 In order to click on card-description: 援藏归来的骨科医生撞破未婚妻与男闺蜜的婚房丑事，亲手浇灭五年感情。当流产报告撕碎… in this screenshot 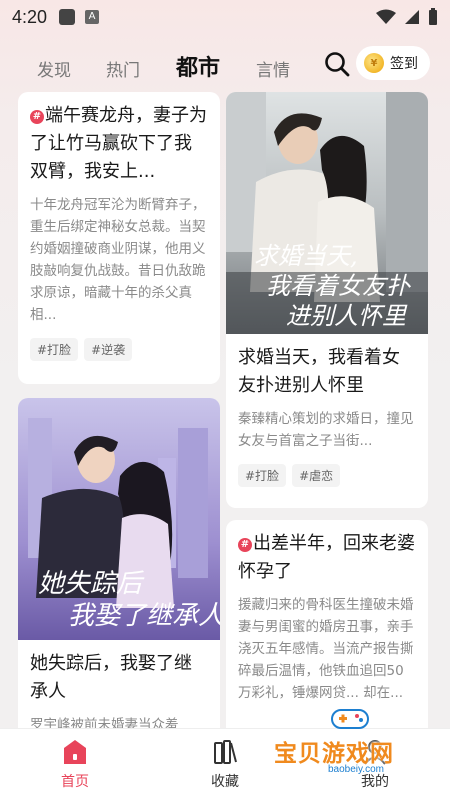, I will do `click(326, 649)`.